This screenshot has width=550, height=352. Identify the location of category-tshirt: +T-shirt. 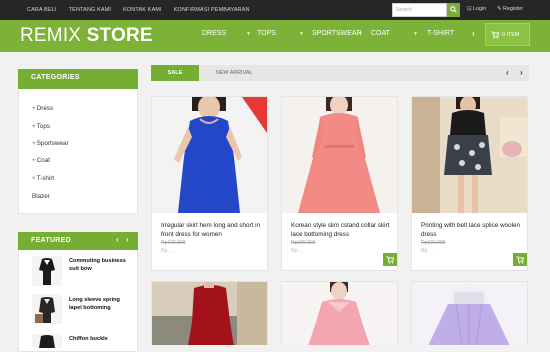
(43, 178).